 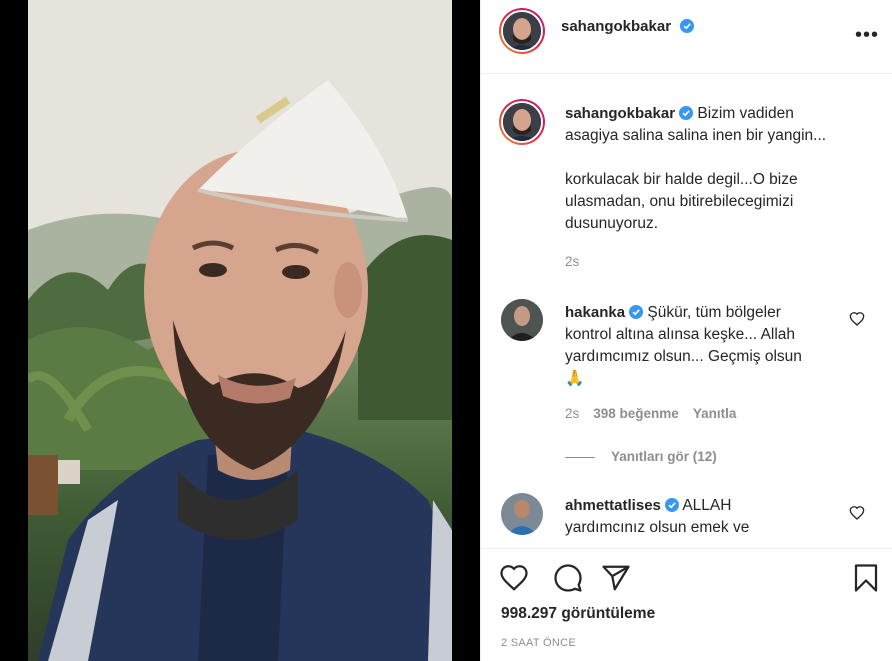 I want to click on reply-button: Yanıtla, so click(x=715, y=413).